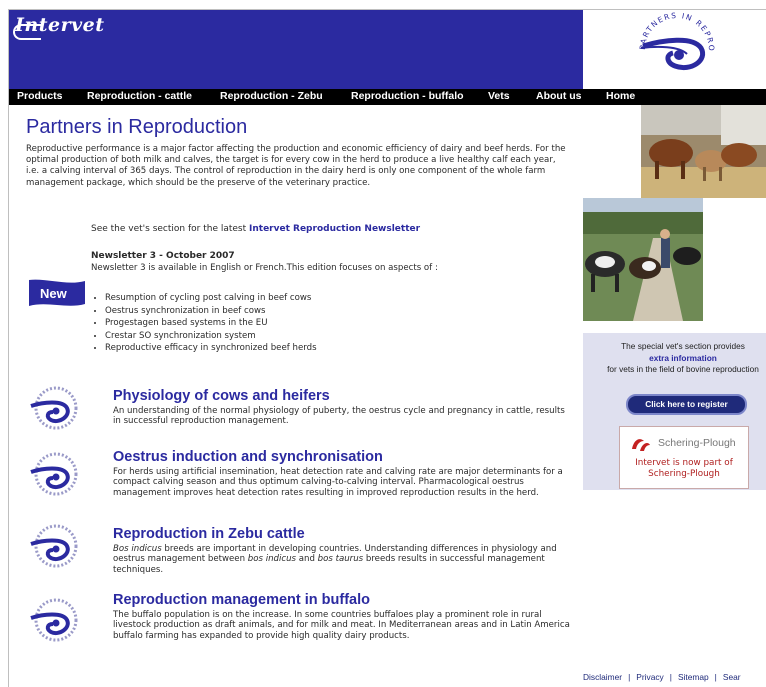 The width and height of the screenshot is (766, 687). I want to click on section-title-buffalo: Reproduction management in buffalo, so click(241, 600).